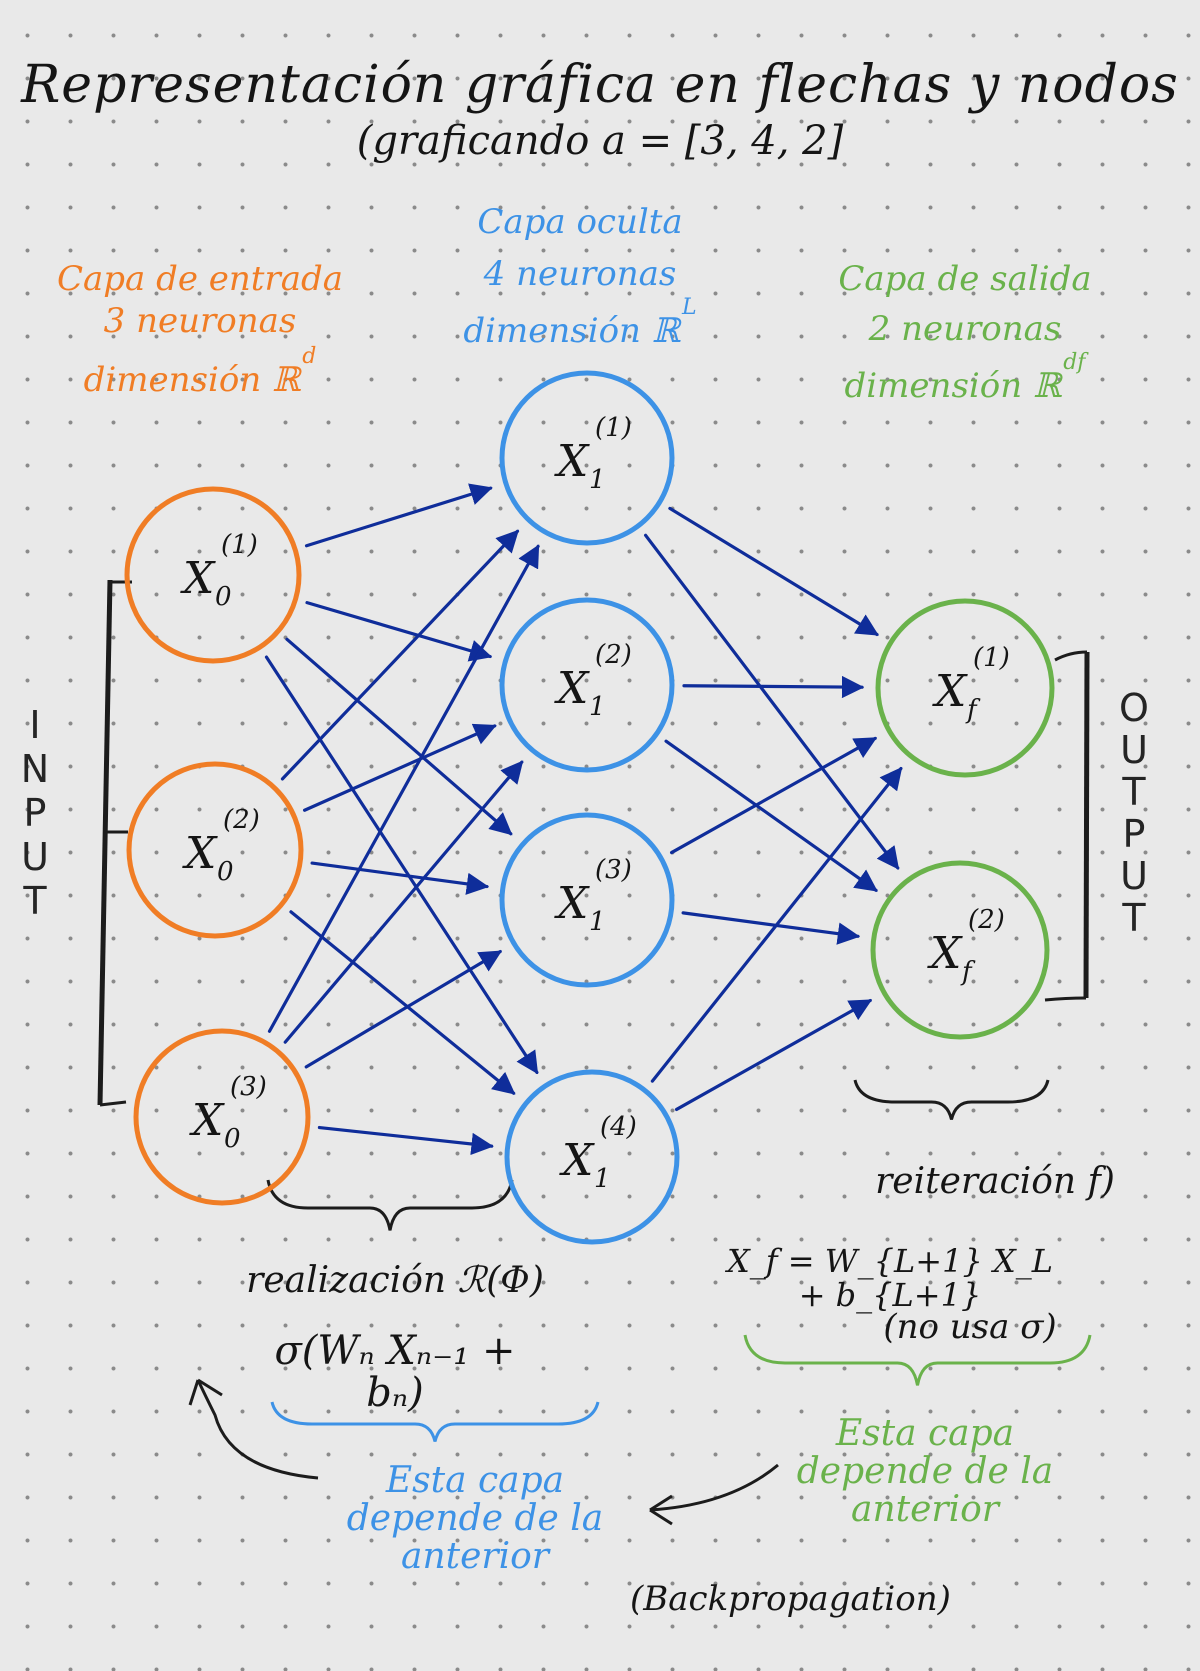  What do you see at coordinates (986, 920) in the screenshot?
I see `output-neuron-superscript: (2)` at bounding box center [986, 920].